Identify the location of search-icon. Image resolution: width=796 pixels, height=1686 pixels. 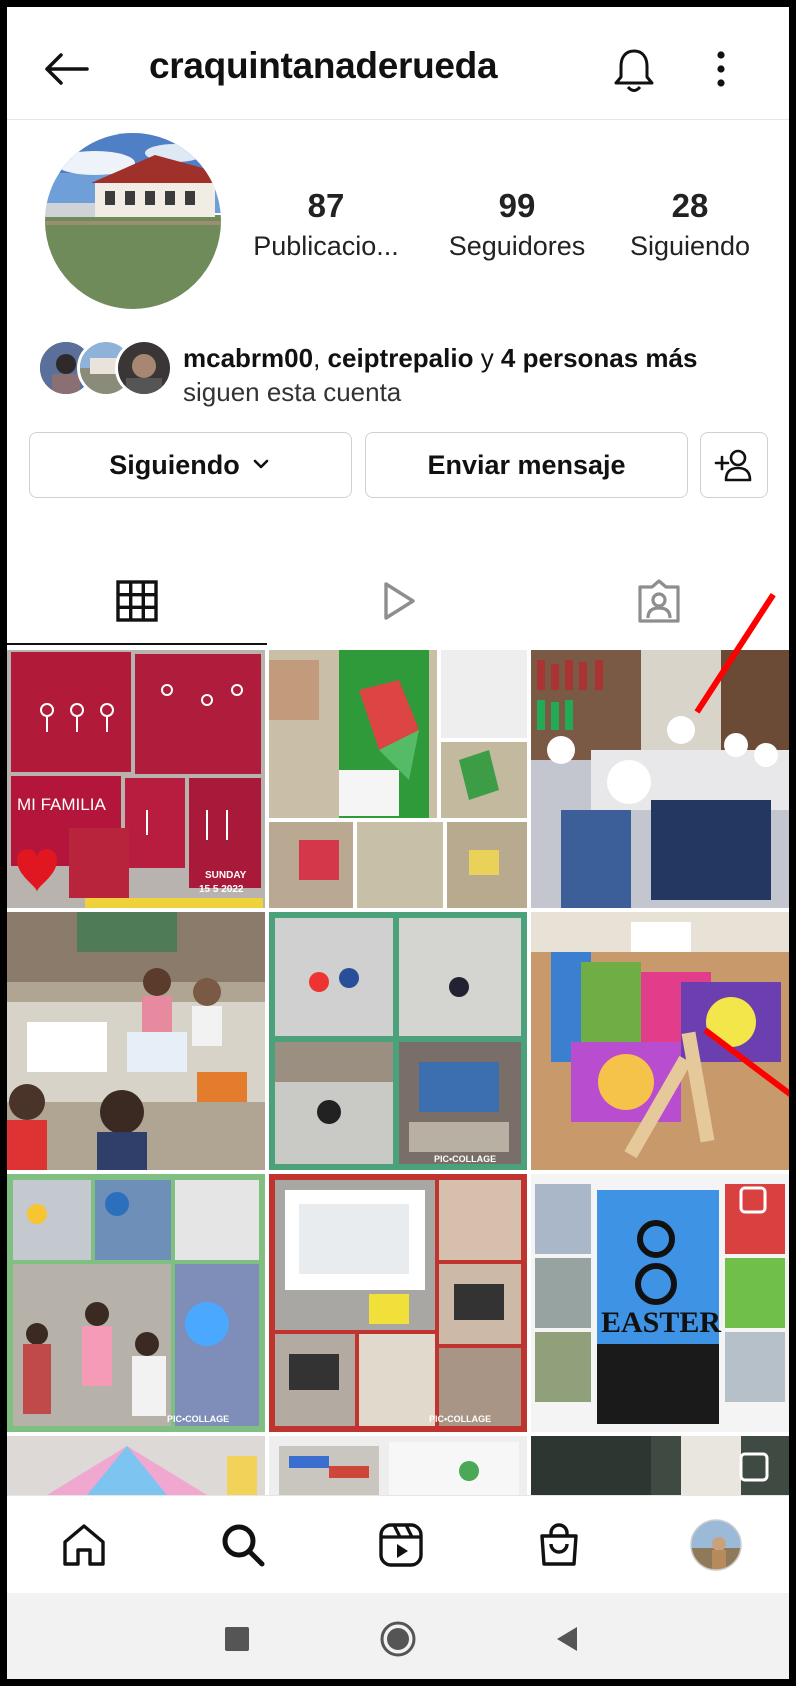
(243, 1545).